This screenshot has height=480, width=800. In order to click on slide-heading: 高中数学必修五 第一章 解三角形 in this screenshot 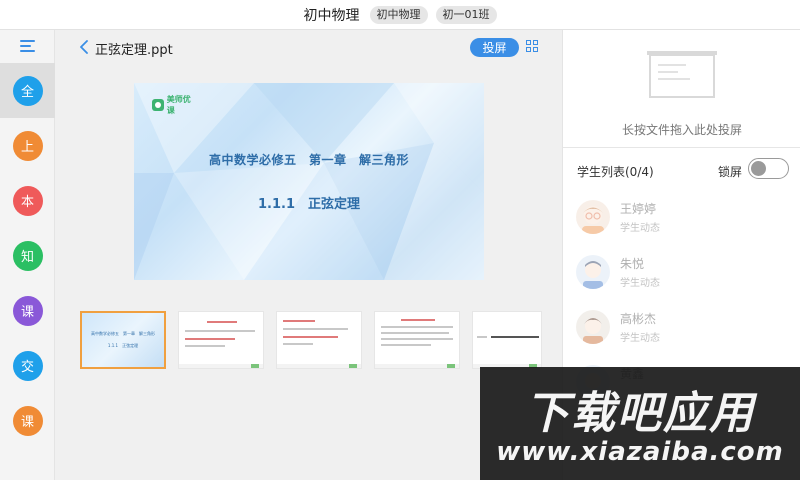, I will do `click(308, 160)`.